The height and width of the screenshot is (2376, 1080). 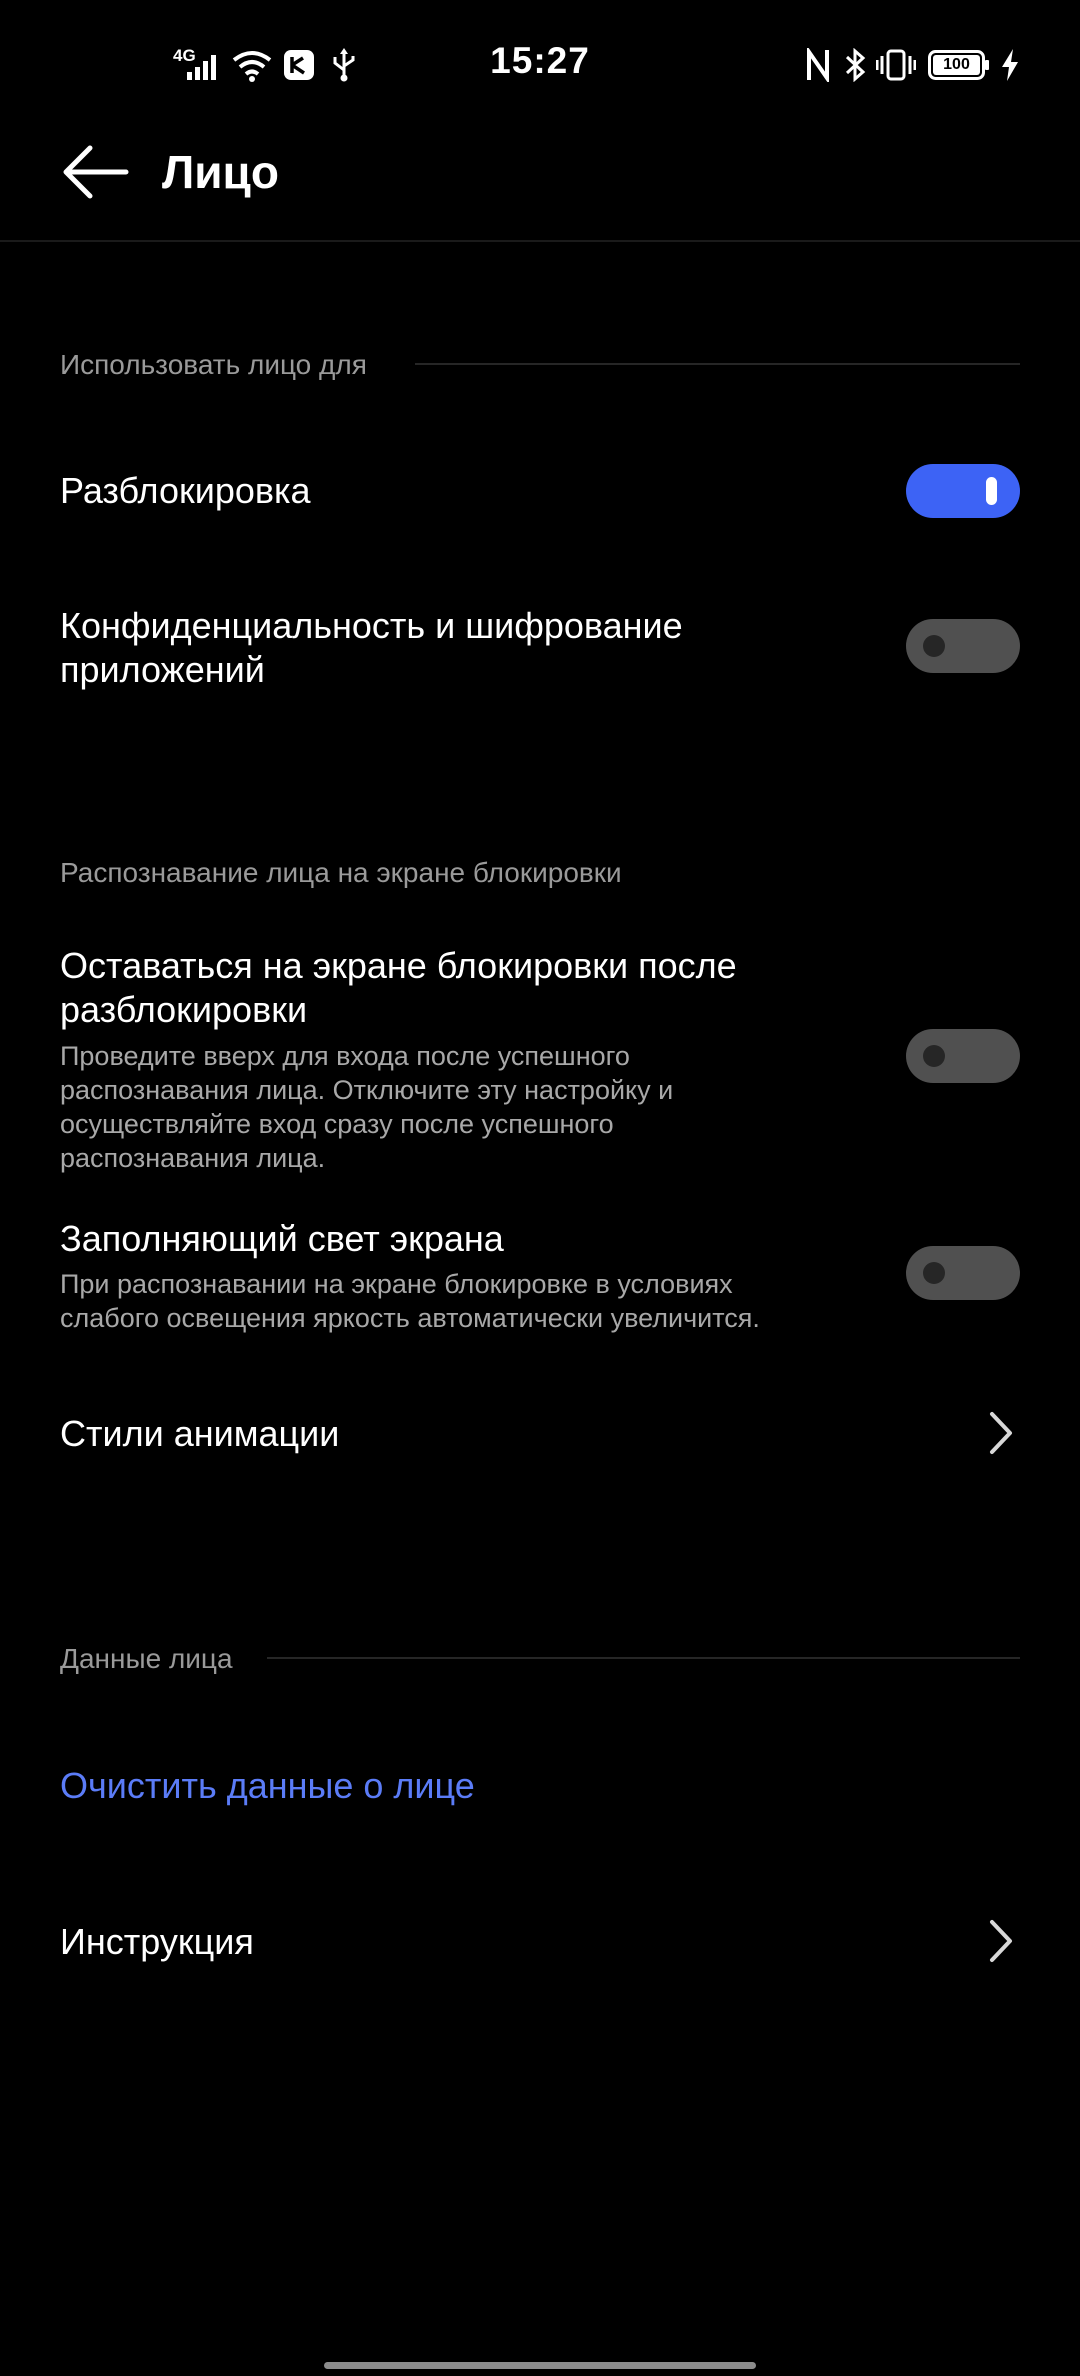 I want to click on charging-icon, so click(x=1010, y=67).